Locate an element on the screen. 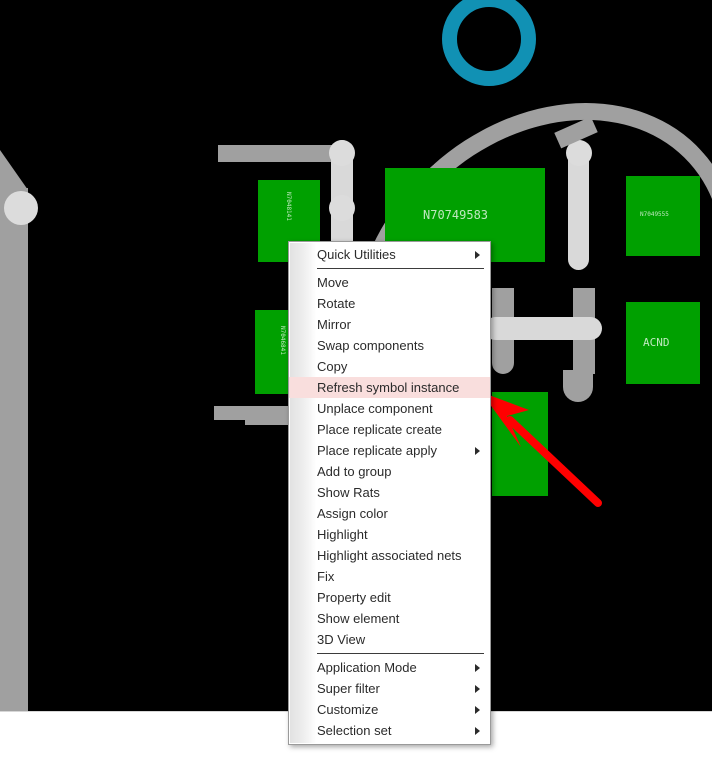 The image size is (712, 779). menu-item-label: Unplace component is located at coordinates (375, 408).